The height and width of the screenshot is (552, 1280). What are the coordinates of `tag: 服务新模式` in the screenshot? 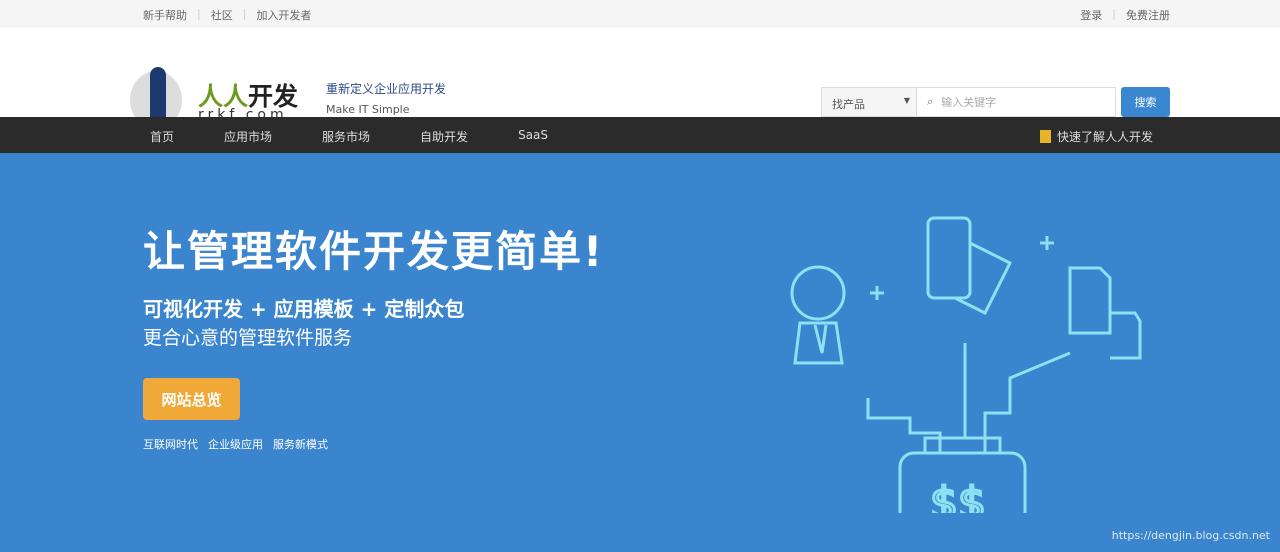 It's located at (300, 444).